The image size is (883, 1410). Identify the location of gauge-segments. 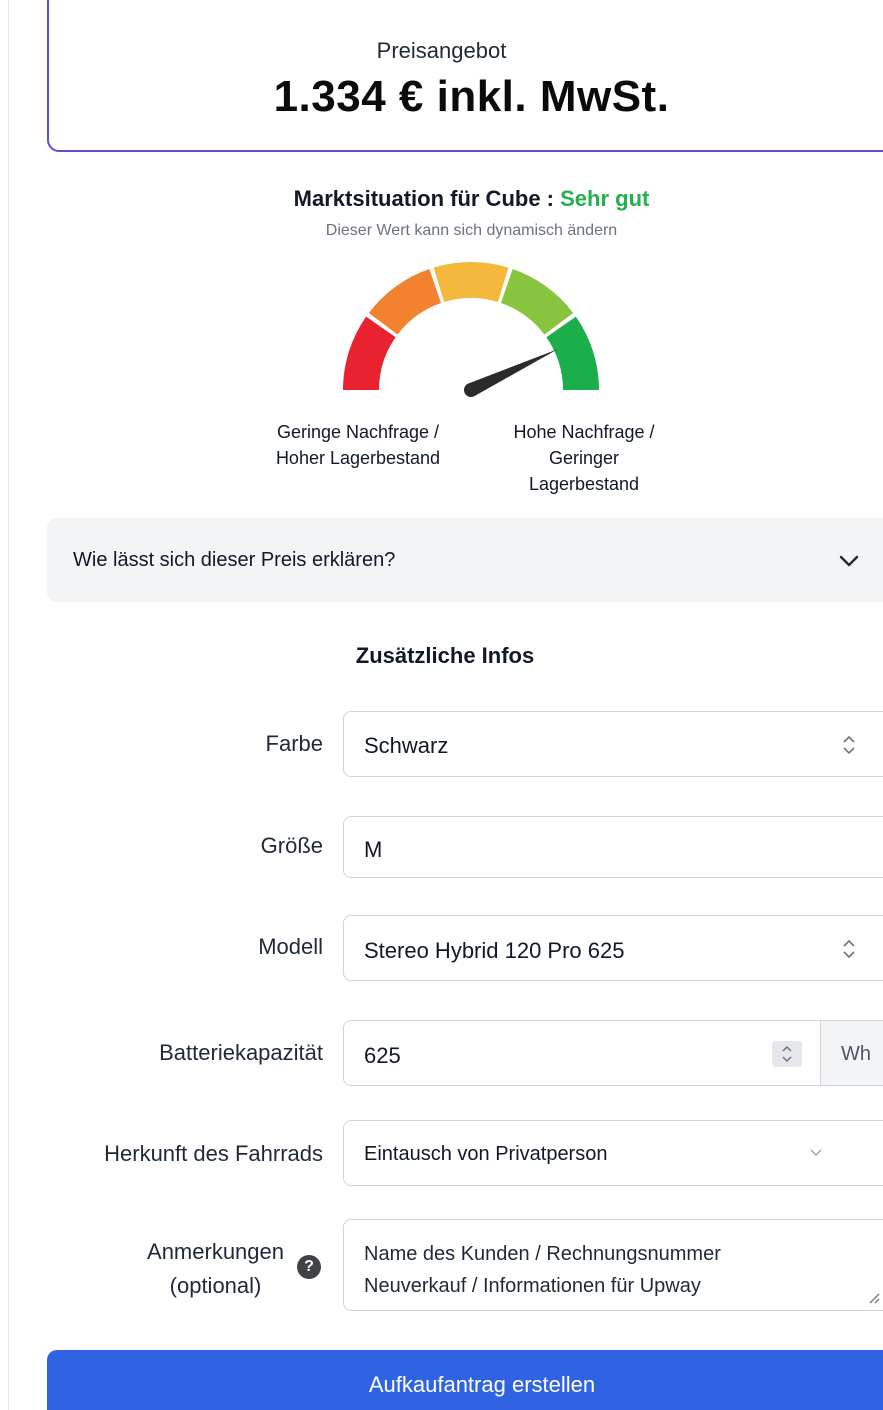
(471, 326).